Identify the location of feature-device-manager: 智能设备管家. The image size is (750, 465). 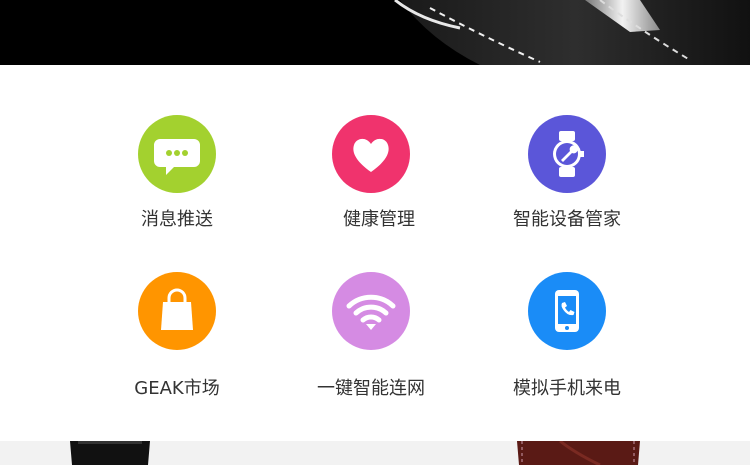
(567, 173).